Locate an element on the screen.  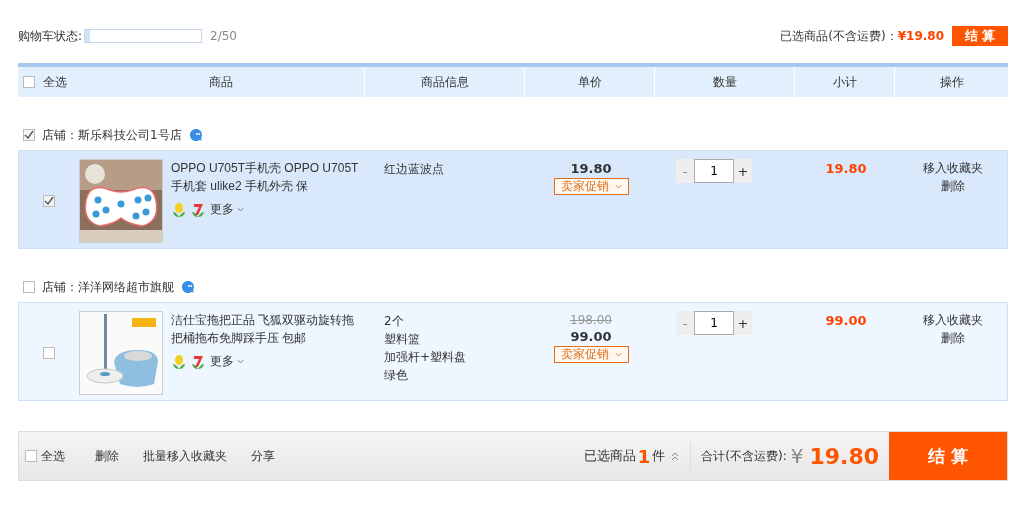
column-header: 商品 is located at coordinates (221, 82).